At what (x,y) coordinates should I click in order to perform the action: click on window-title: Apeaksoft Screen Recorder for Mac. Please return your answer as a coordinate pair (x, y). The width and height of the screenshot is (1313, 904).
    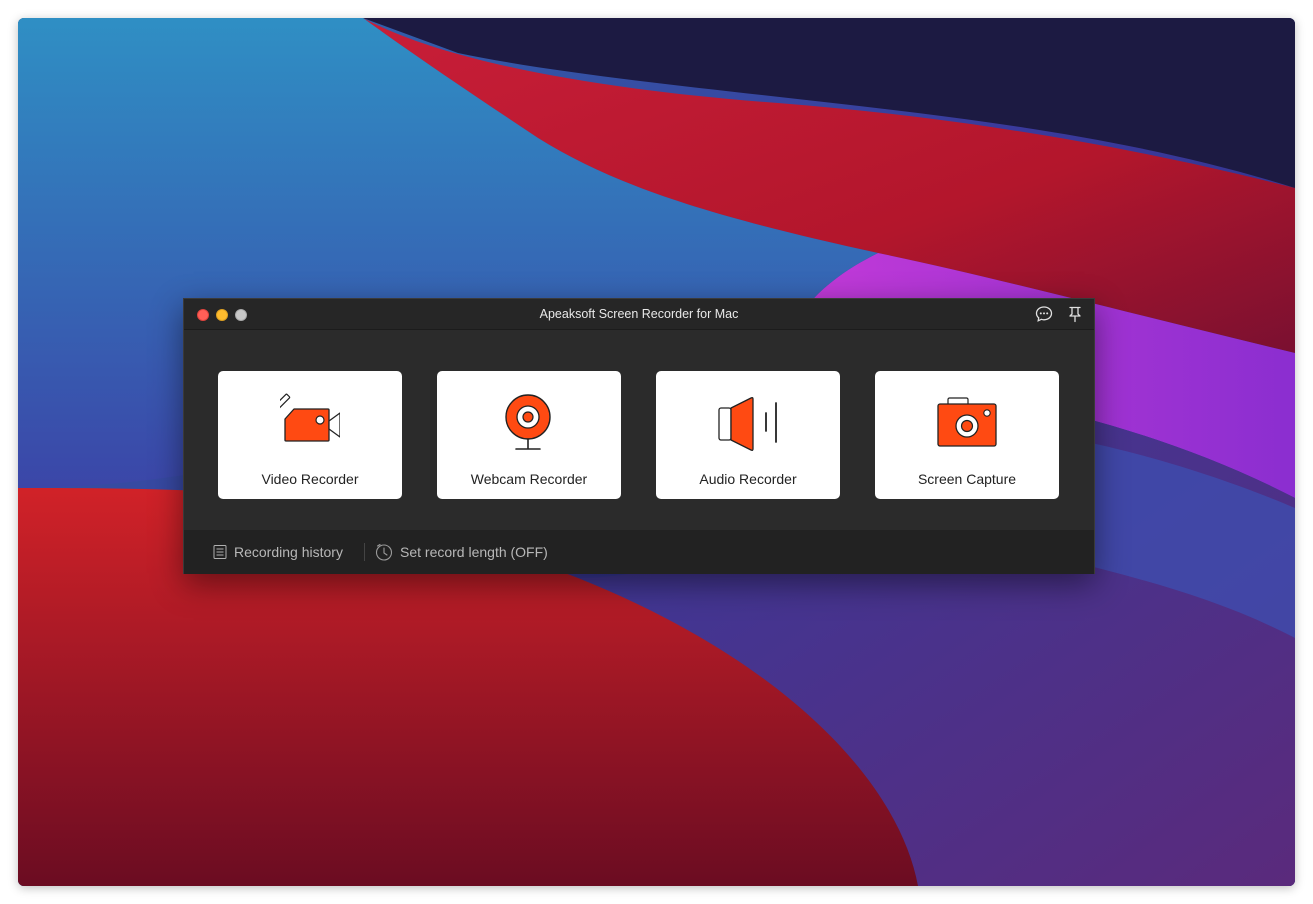
    Looking at the image, I should click on (639, 314).